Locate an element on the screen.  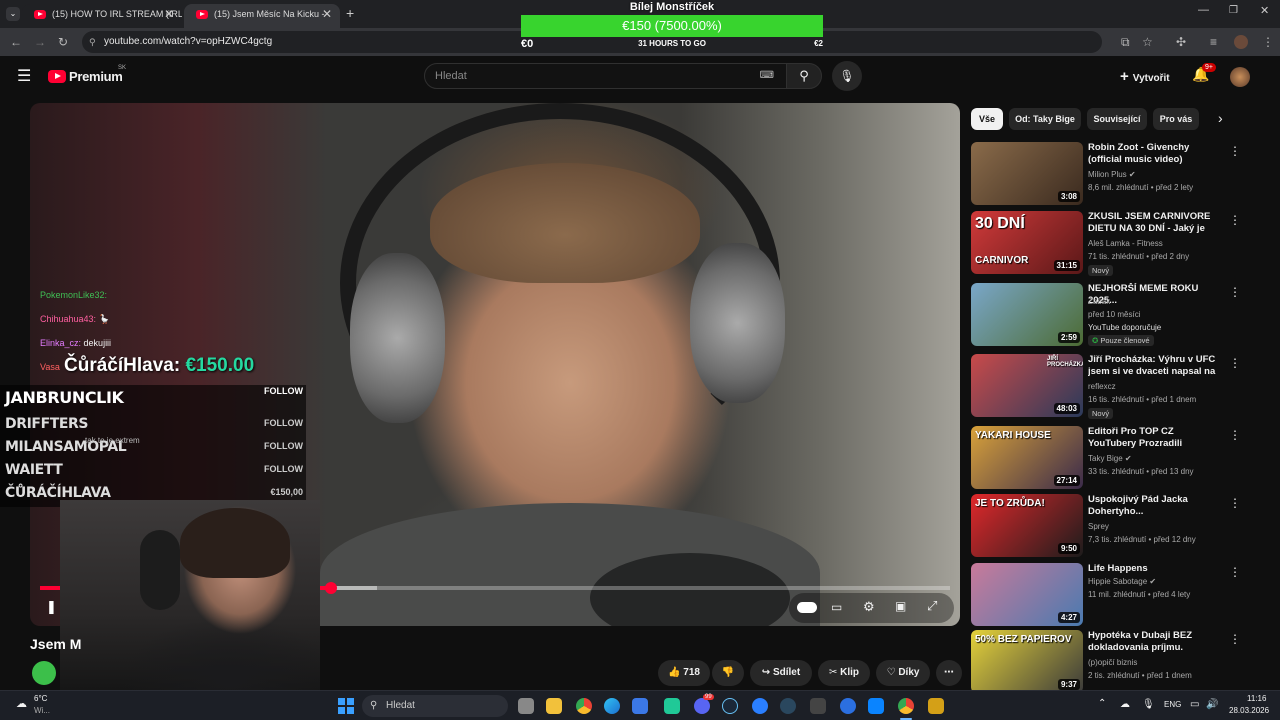
volume-icon: 🔊 is located at coordinates (1212, 704).